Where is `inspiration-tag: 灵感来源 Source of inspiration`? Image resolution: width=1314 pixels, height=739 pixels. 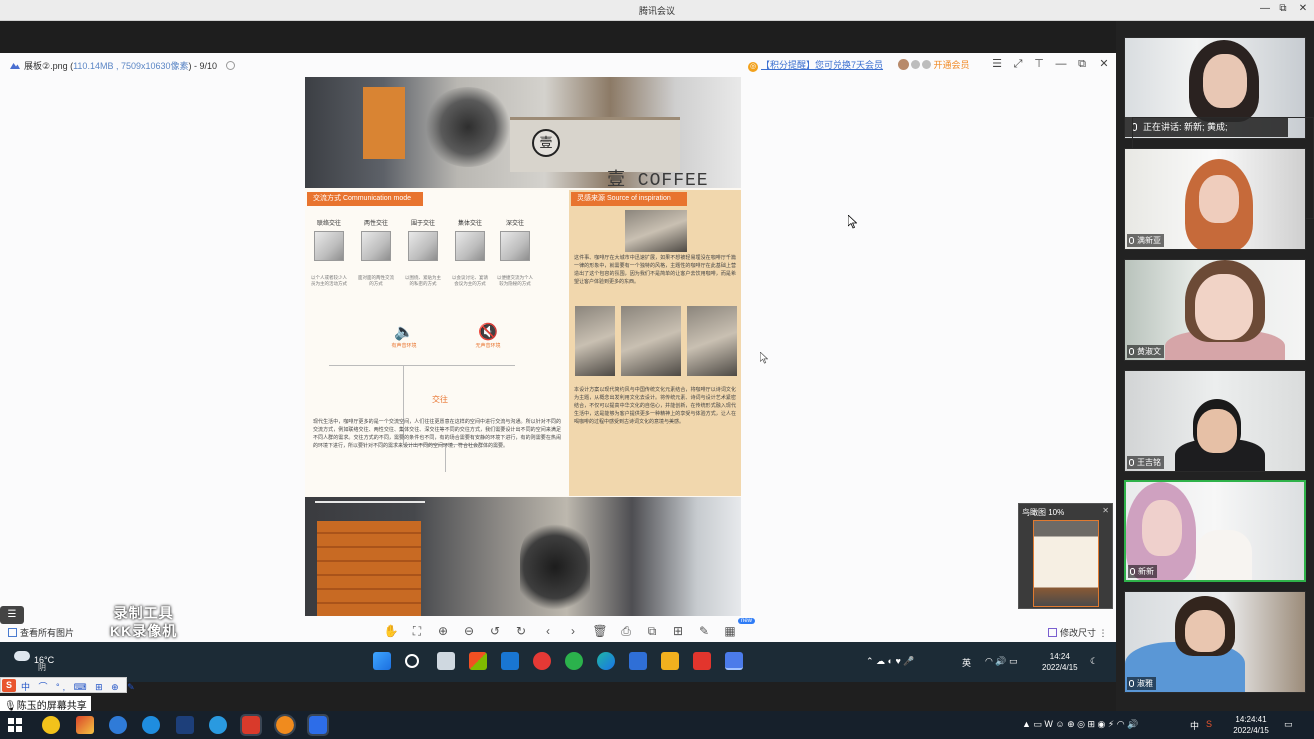 inspiration-tag: 灵感来源 Source of inspiration is located at coordinates (629, 199).